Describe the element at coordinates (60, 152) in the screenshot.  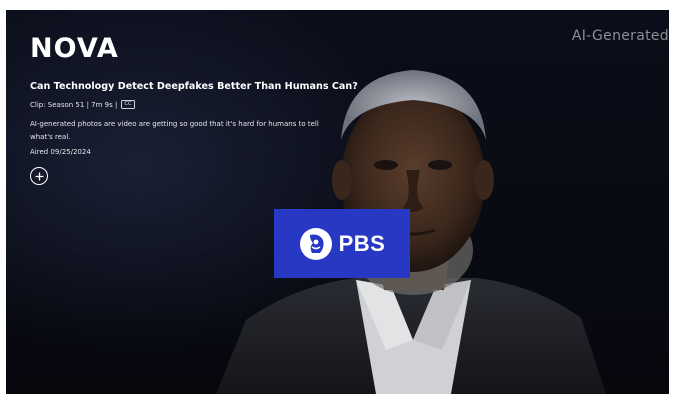
I see `aired-date: Aired 09/25/2024` at that location.